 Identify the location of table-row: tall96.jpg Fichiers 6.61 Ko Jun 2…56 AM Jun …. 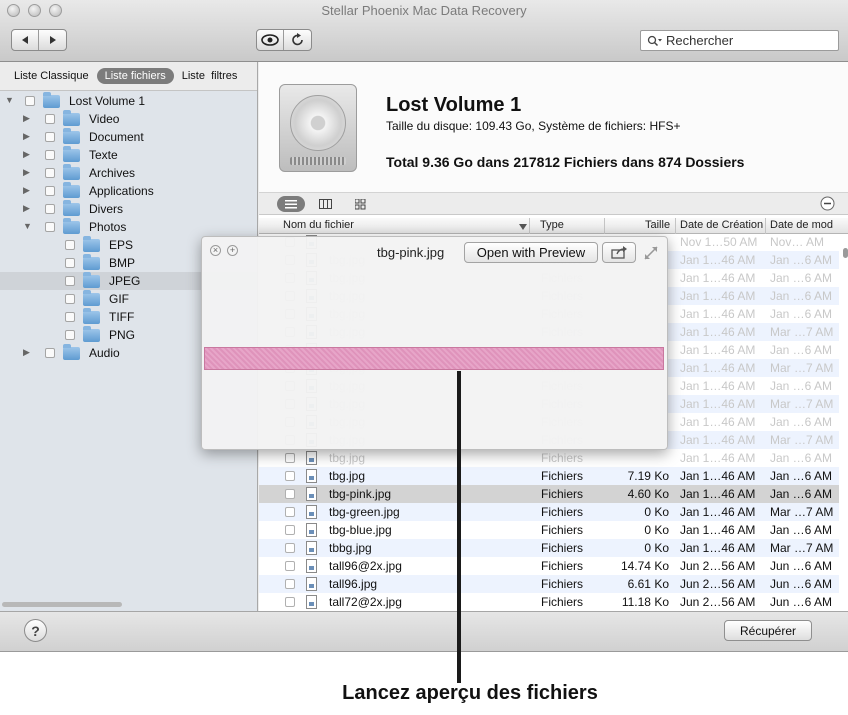
(549, 584).